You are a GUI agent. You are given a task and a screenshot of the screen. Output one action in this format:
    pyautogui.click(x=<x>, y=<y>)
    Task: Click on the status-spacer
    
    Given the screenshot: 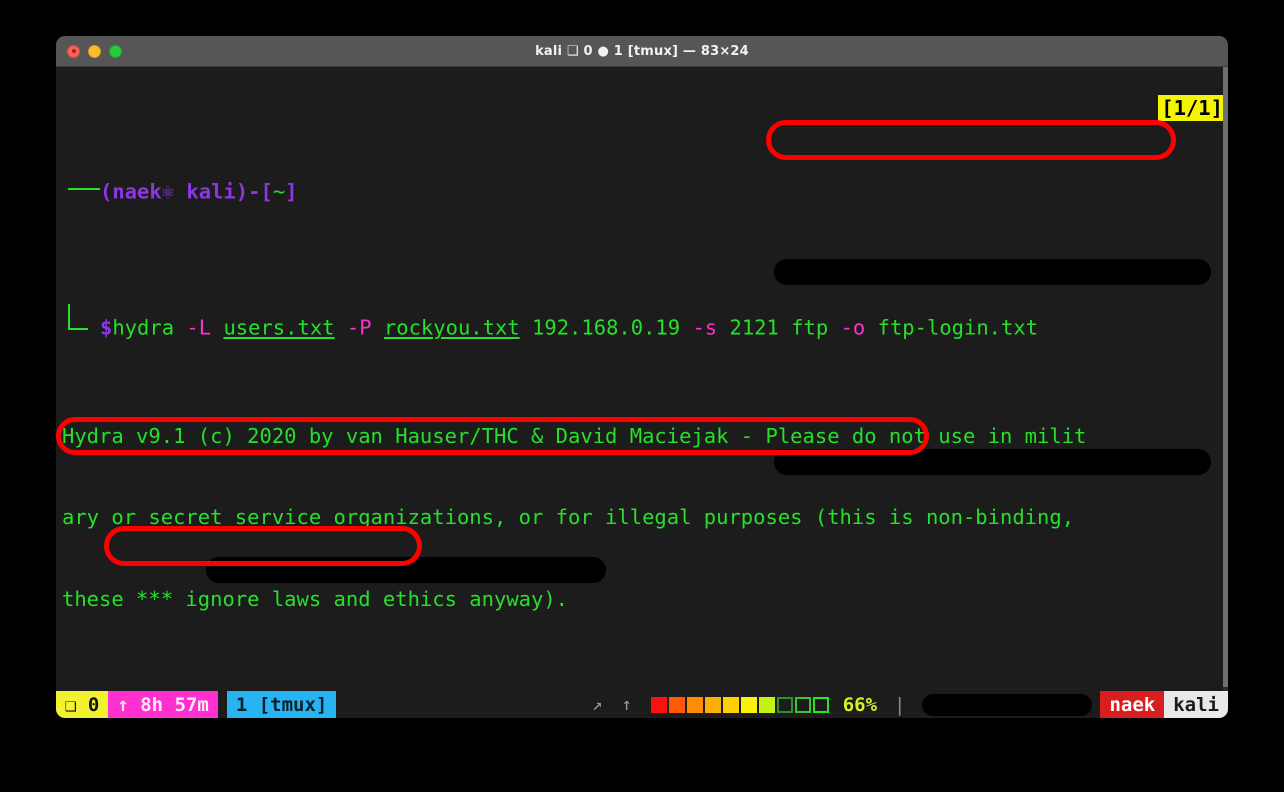 What is the action you would take?
    pyautogui.click(x=461, y=704)
    